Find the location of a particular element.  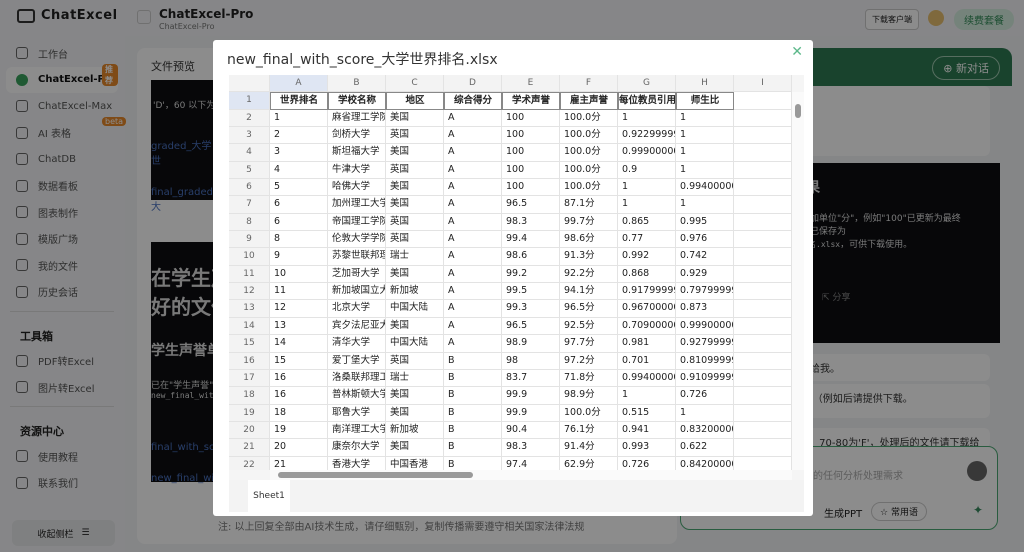

row-header: 6 is located at coordinates (249, 188).